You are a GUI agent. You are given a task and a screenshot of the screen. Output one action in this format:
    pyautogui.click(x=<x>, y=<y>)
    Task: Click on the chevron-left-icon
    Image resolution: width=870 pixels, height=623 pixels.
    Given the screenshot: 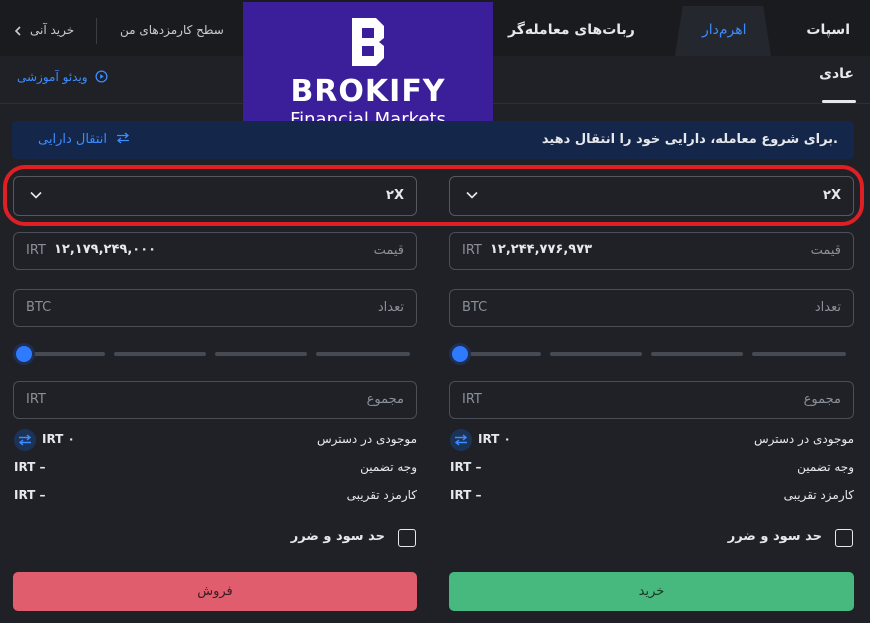 What is the action you would take?
    pyautogui.click(x=17, y=30)
    